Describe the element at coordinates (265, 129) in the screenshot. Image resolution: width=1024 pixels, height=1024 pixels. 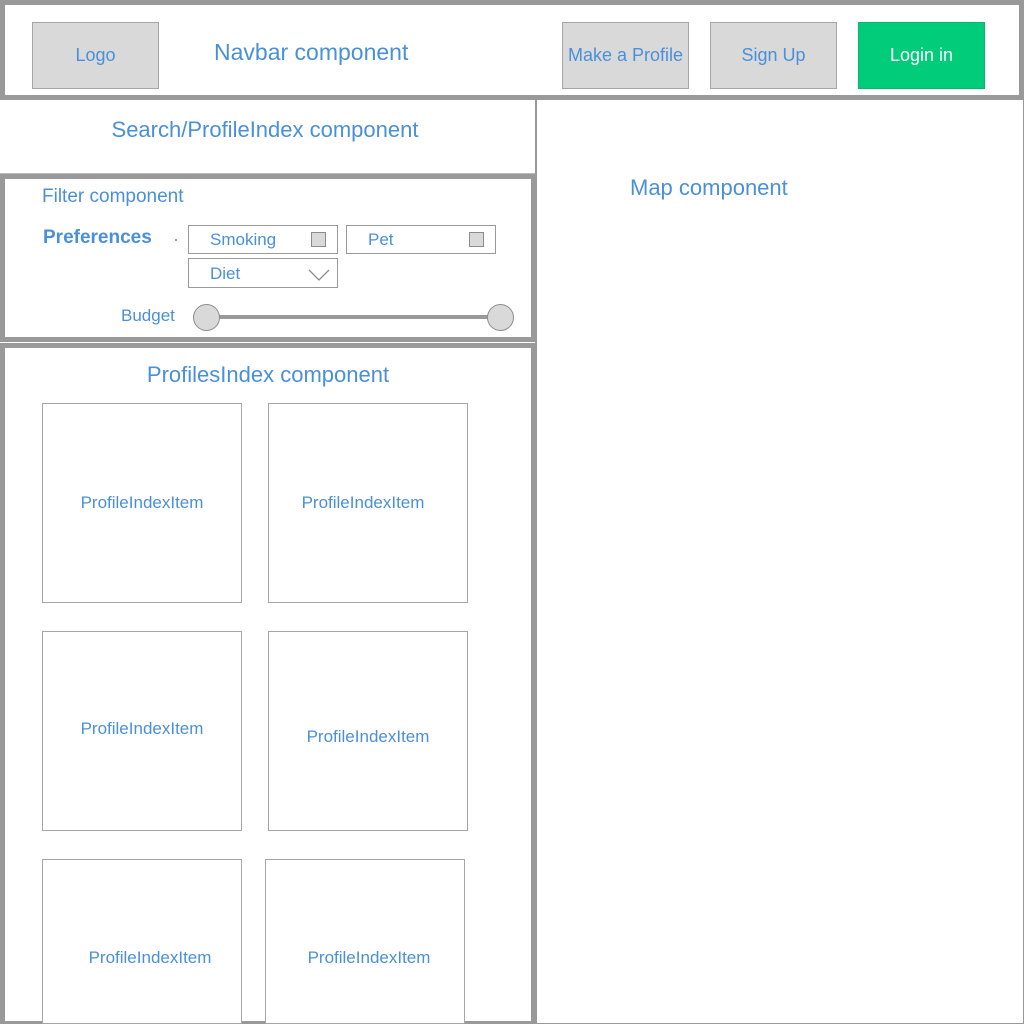
I see `search-panel-title: Search/ProfileIndex component` at that location.